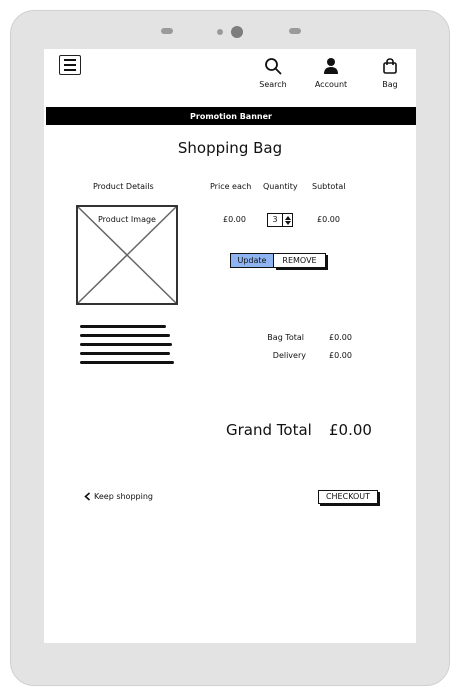 The image size is (462, 696). What do you see at coordinates (252, 260) in the screenshot?
I see `update-button: Update` at bounding box center [252, 260].